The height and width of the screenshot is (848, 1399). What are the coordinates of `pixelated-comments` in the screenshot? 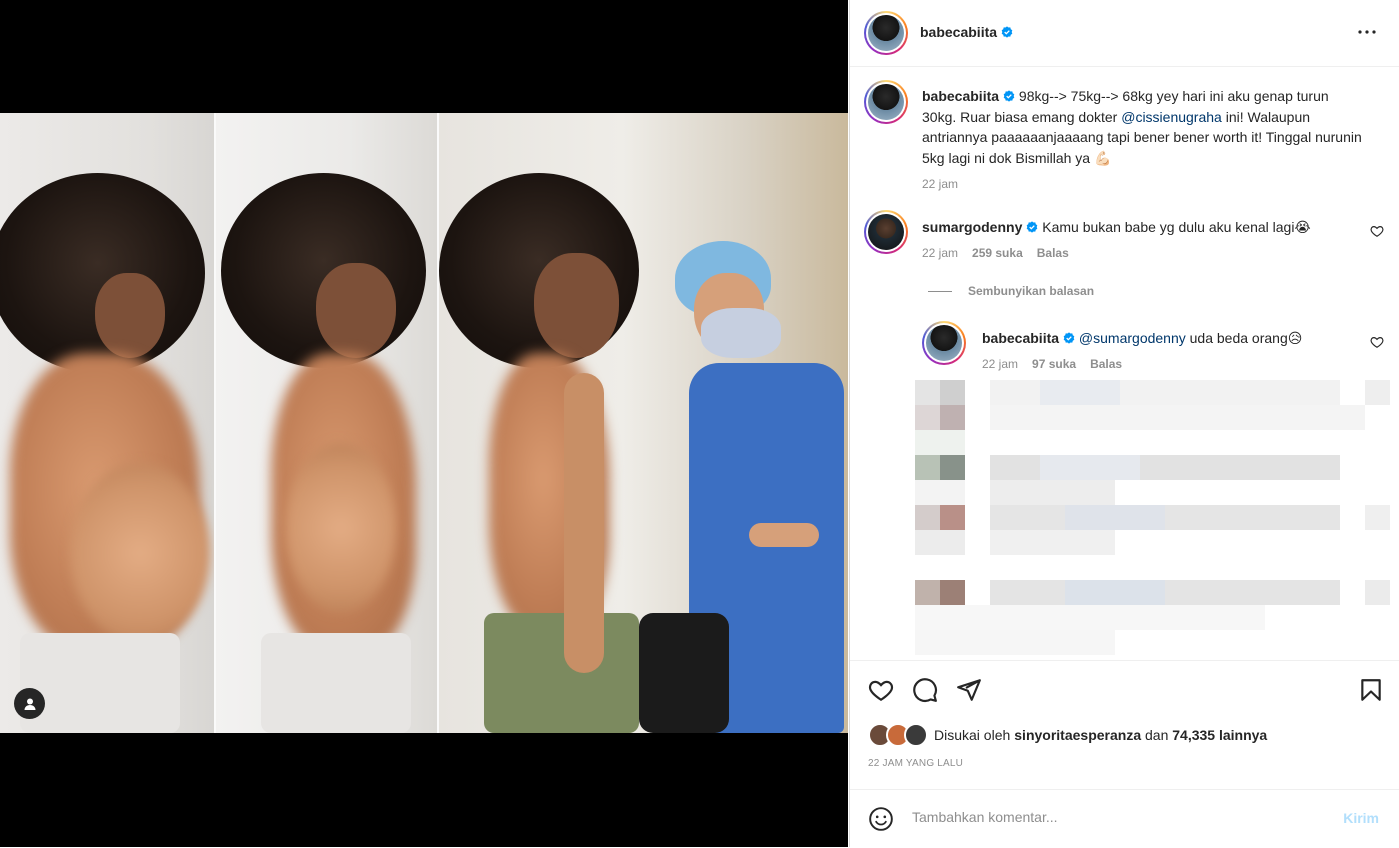 It's located at (1157, 517).